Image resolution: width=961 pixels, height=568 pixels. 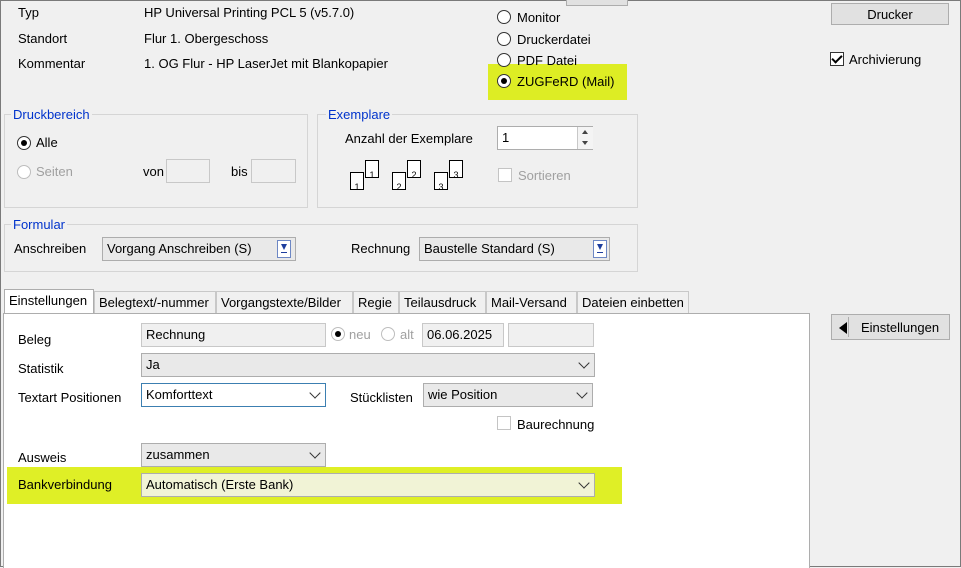 I want to click on doc-value: Rechnung, so click(x=176, y=334).